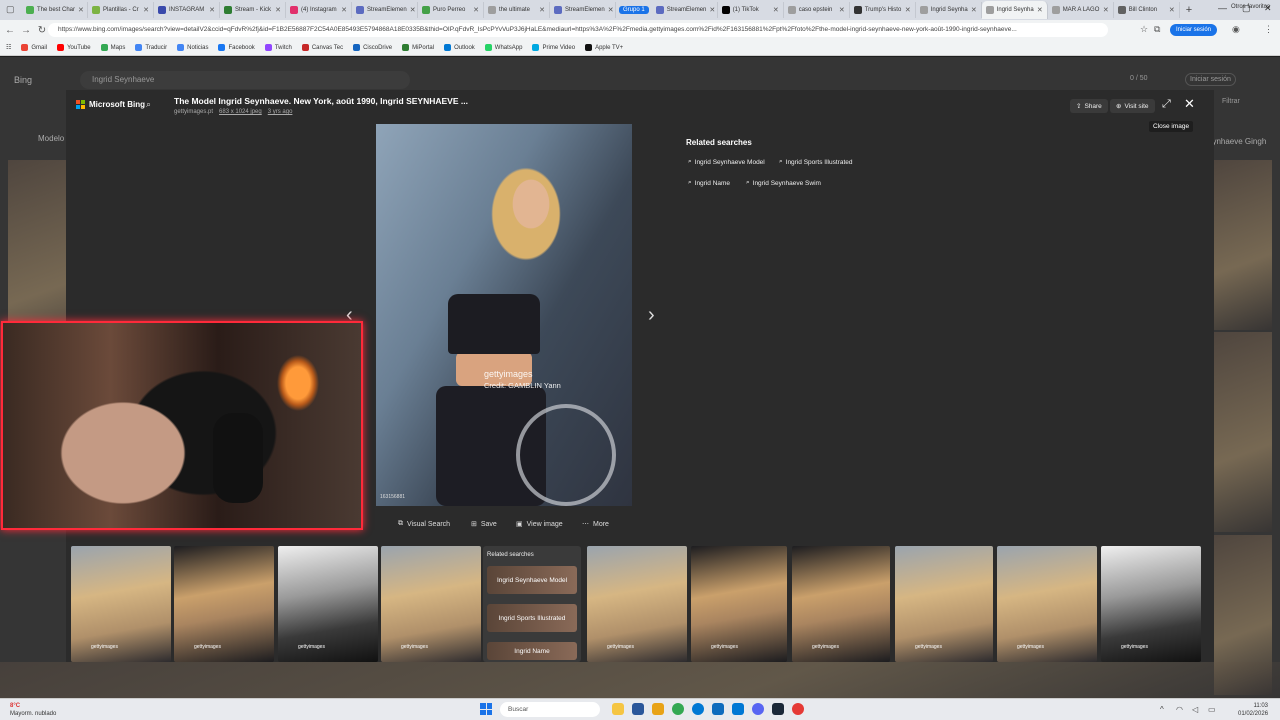  I want to click on browser-tab: MAR A LAGO ✕, so click(1081, 10).